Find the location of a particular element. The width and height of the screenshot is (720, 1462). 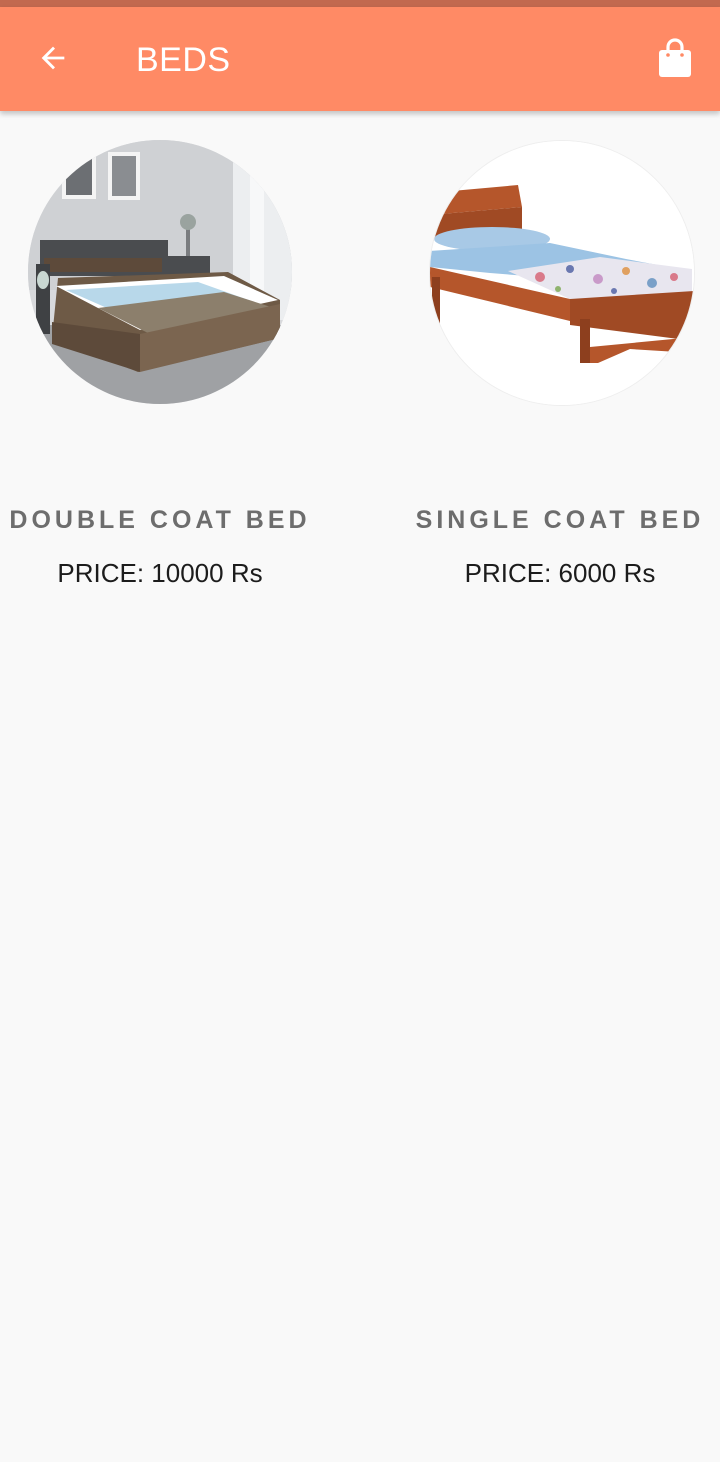

cart-button is located at coordinates (675, 60).